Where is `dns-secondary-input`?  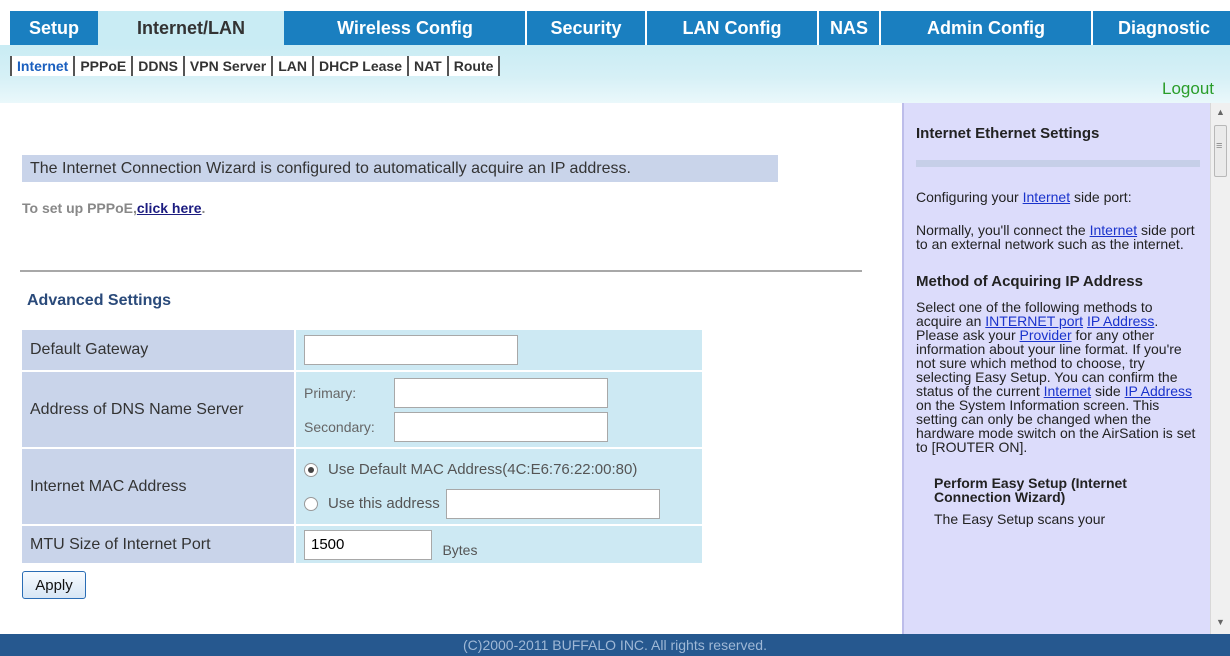
dns-secondary-input is located at coordinates (501, 426).